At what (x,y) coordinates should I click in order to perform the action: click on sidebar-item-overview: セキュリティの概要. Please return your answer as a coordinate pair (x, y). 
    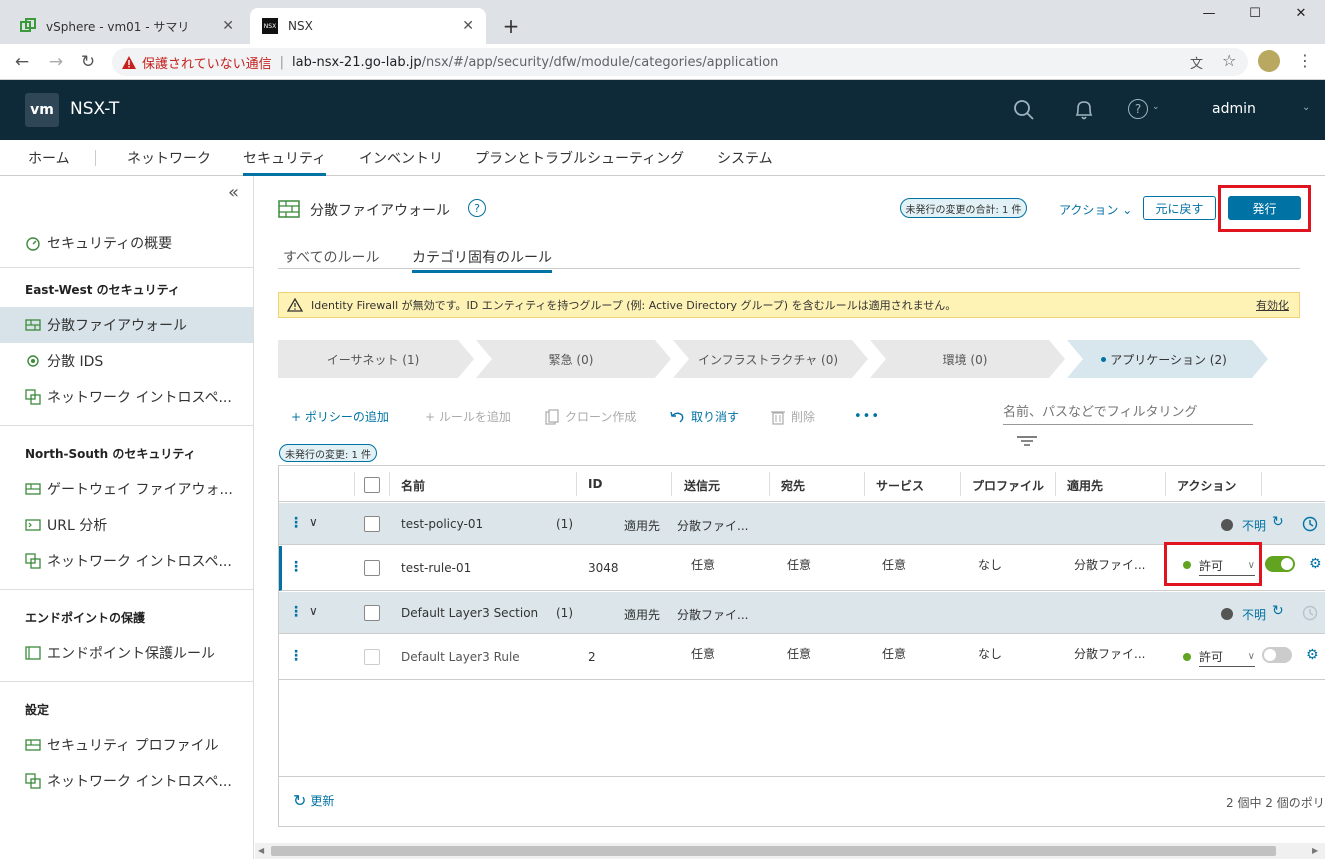
    Looking at the image, I should click on (126, 243).